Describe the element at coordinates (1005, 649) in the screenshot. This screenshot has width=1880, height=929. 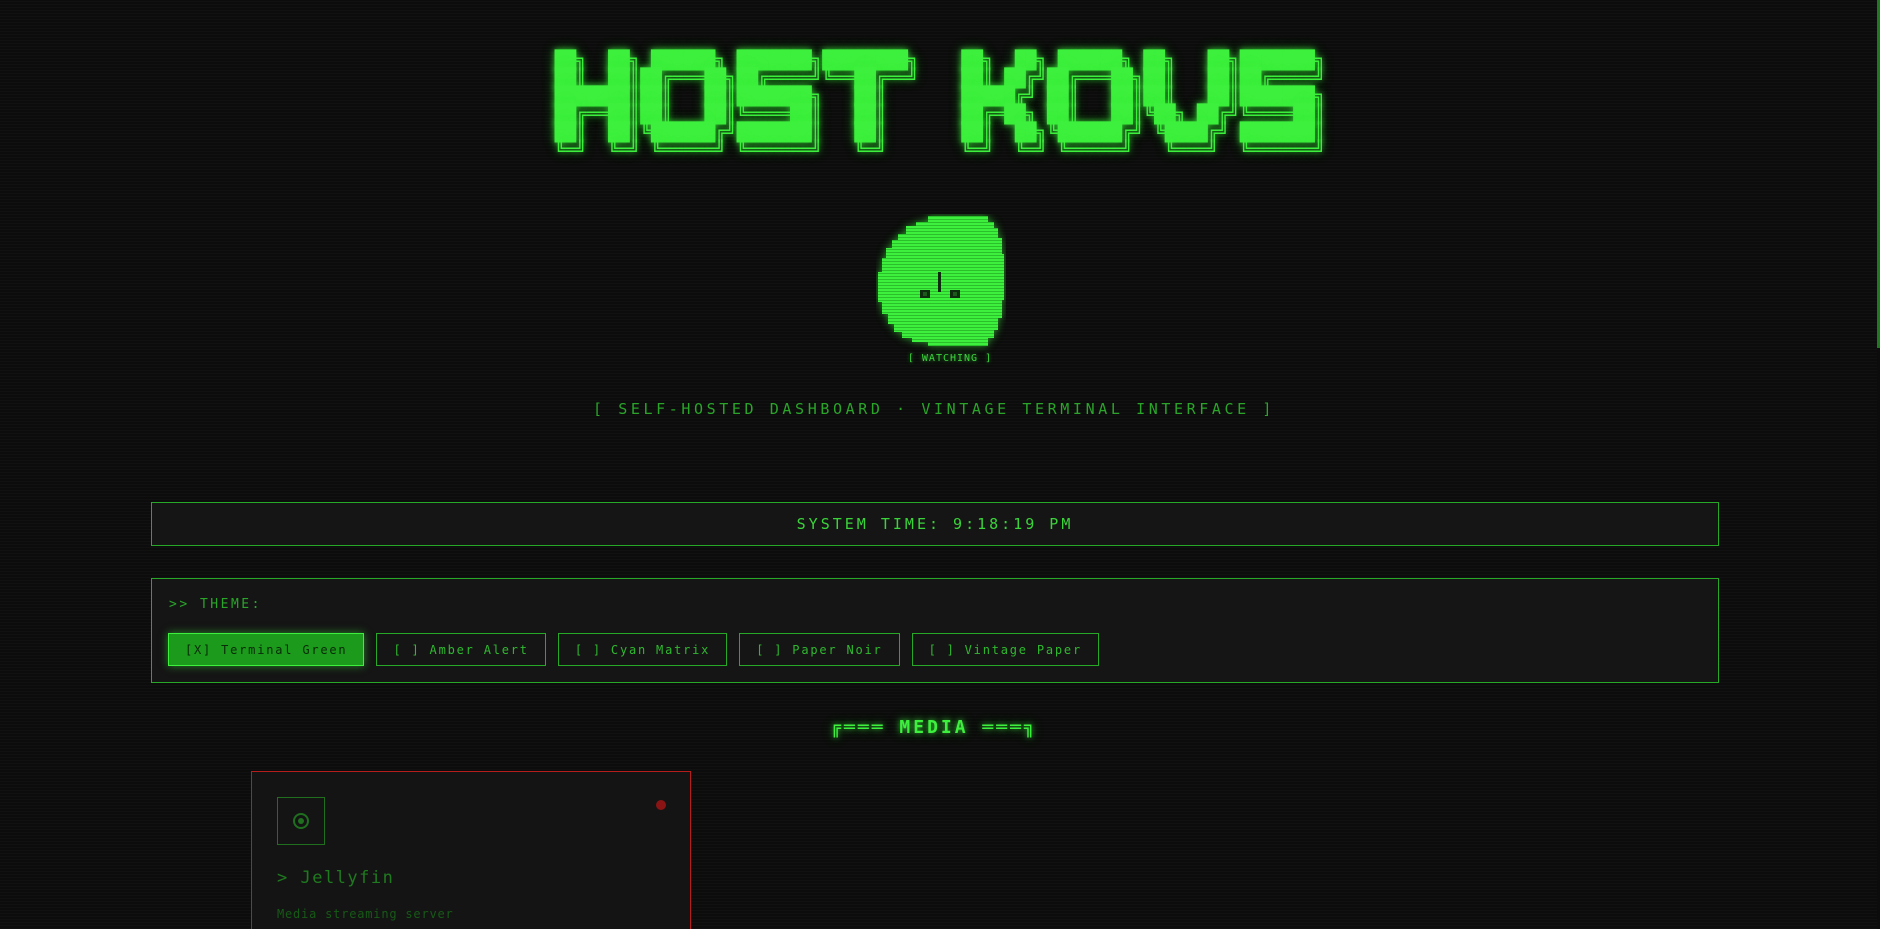
I see `theme-vintage-paper-button: [ ] Vintage Paper` at that location.